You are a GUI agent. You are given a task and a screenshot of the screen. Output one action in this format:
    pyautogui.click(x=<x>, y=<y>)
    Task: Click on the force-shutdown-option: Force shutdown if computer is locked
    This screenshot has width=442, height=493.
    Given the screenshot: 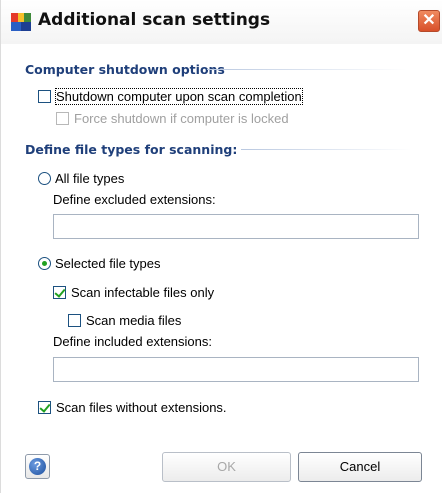 What is the action you would take?
    pyautogui.click(x=172, y=118)
    